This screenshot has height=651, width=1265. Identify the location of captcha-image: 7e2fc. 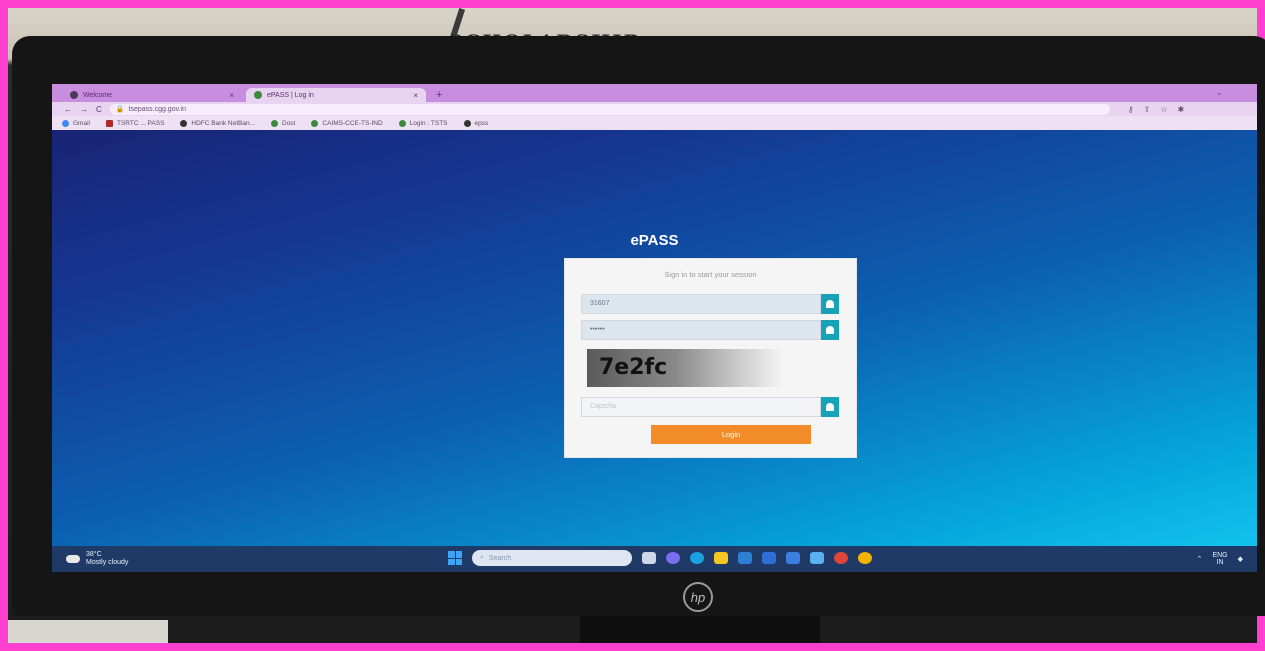
(685, 368).